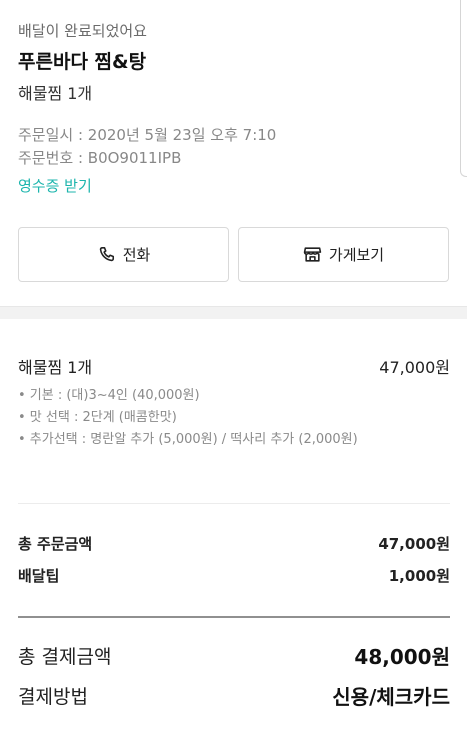  Describe the element at coordinates (234, 560) in the screenshot. I see `order-totals: 총 주문금액 47,000원 배달팁 1,000원` at that location.